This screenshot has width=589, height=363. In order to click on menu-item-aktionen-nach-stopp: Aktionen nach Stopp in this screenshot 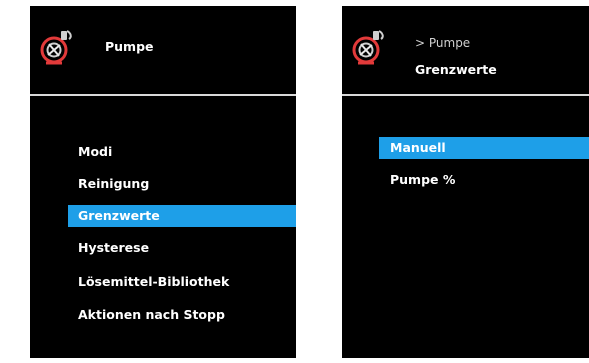, I will do `click(151, 315)`.